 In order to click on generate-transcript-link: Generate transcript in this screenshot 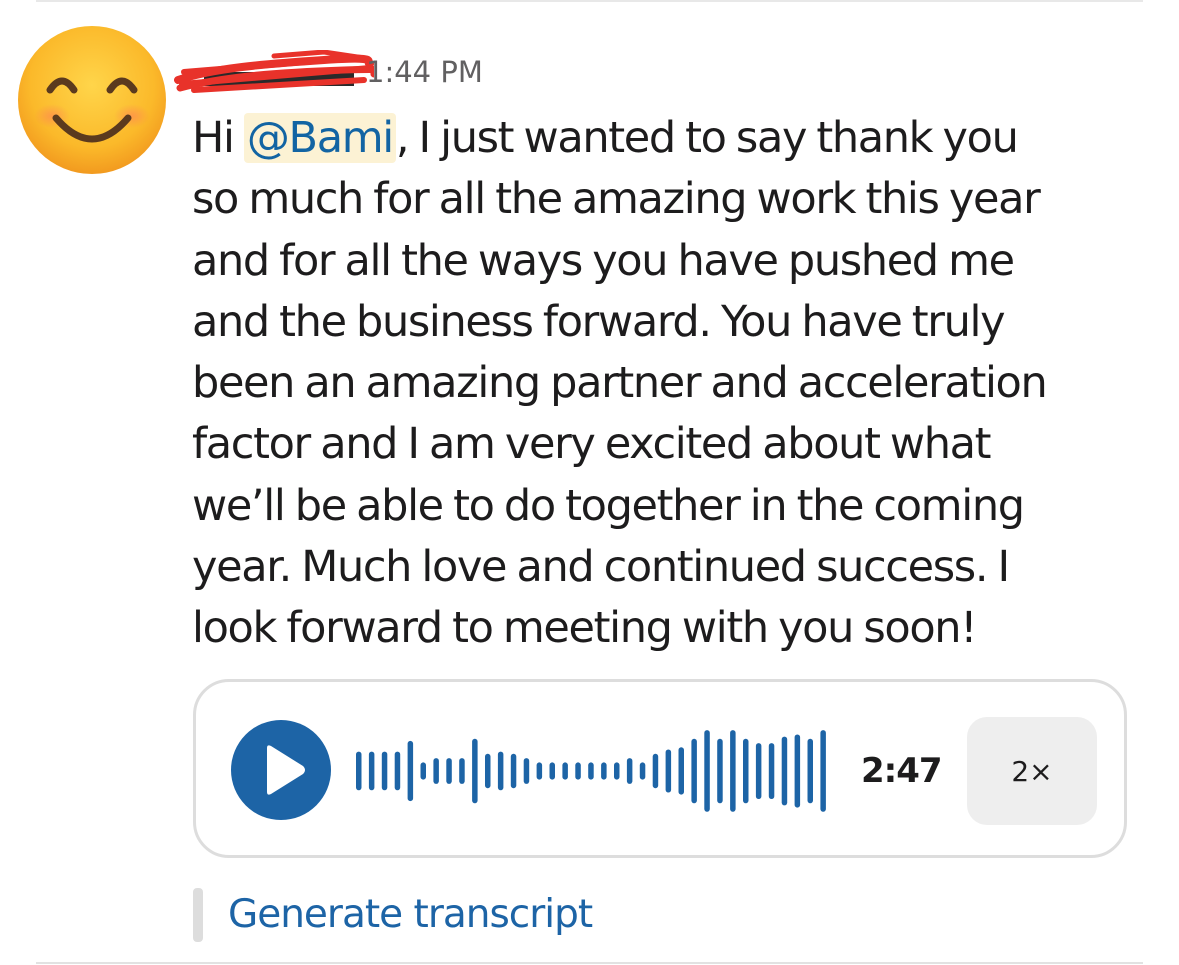, I will do `click(410, 915)`.